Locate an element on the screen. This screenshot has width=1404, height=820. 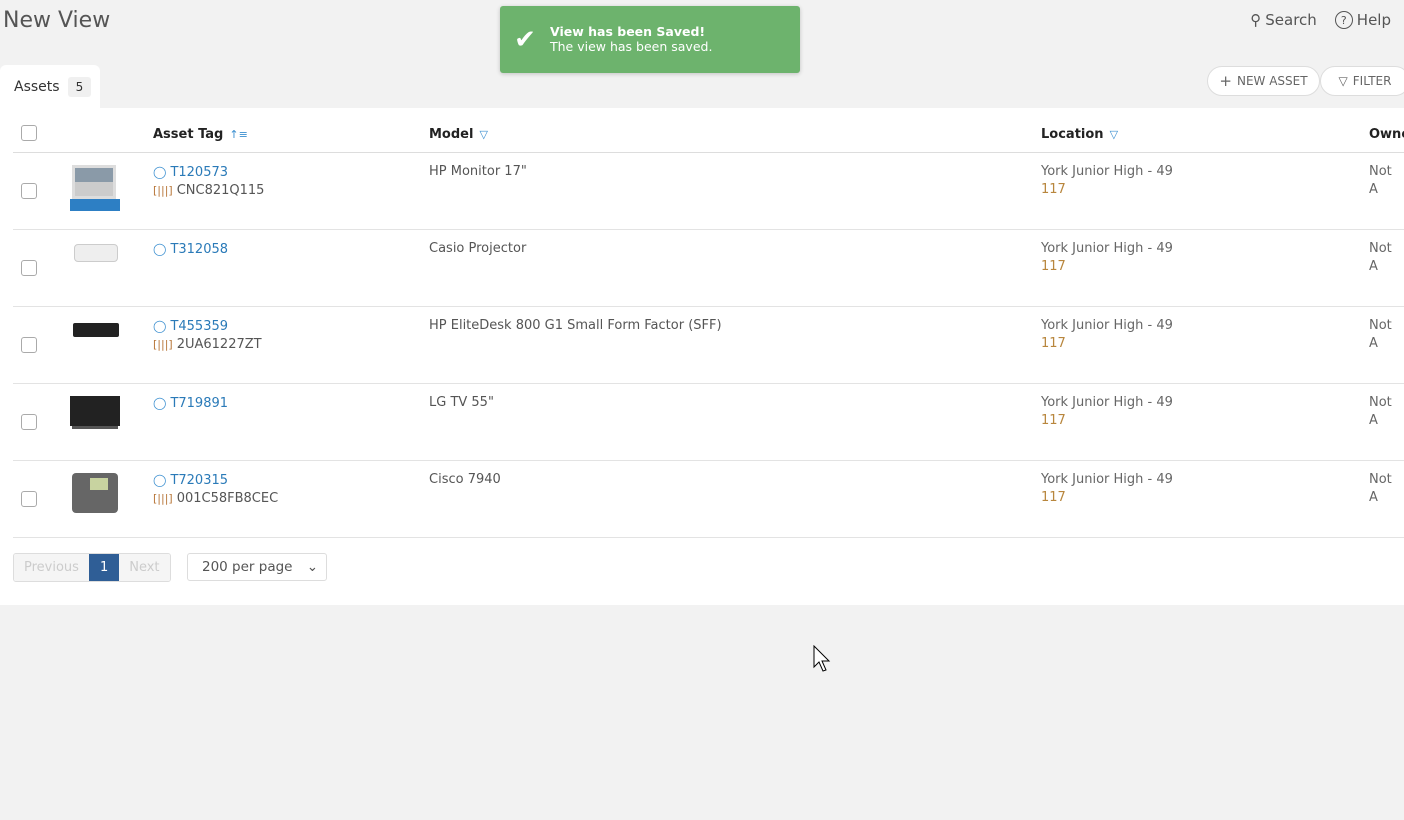
asset-tag-value: T719891 is located at coordinates (199, 403).